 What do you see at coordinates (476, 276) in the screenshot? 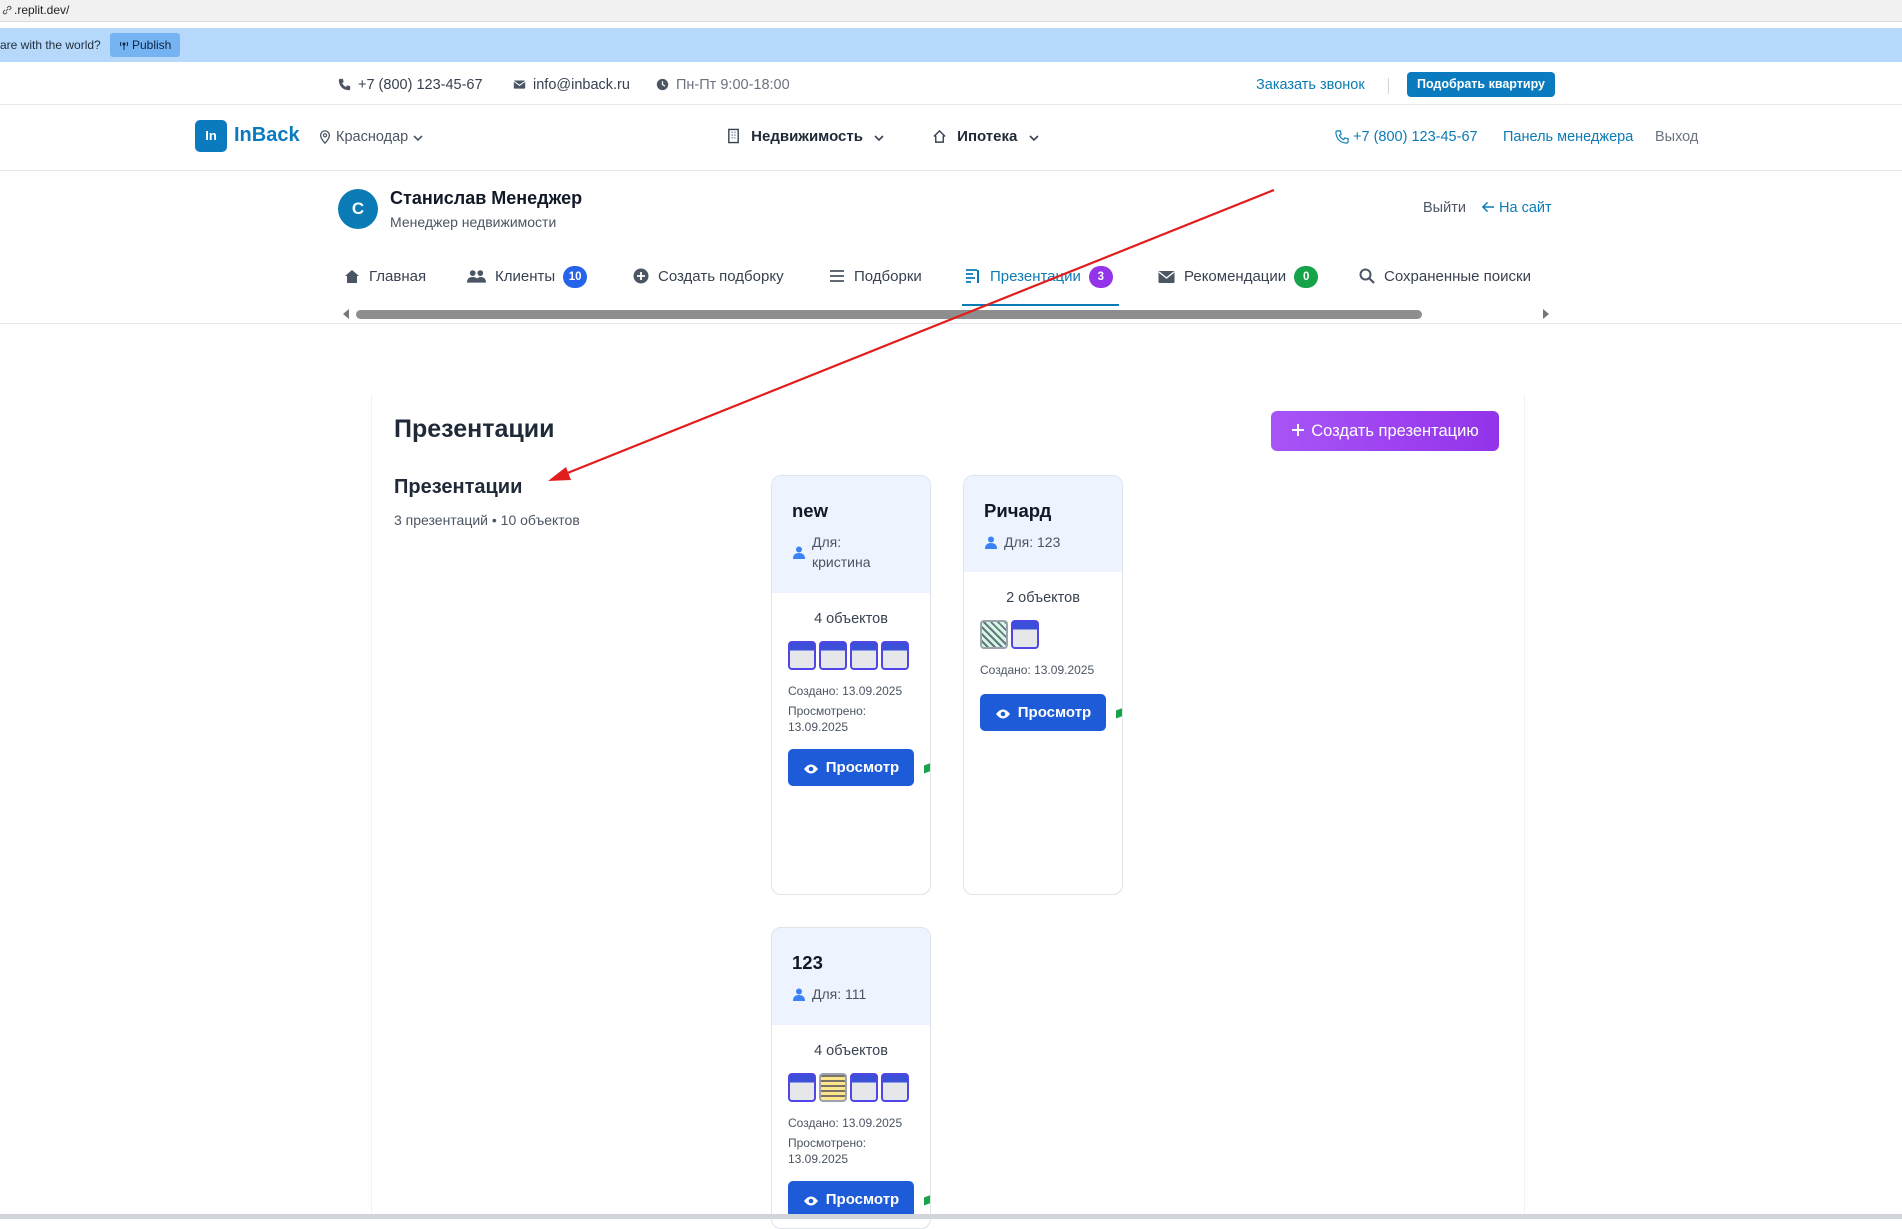
I see `users-icon` at bounding box center [476, 276].